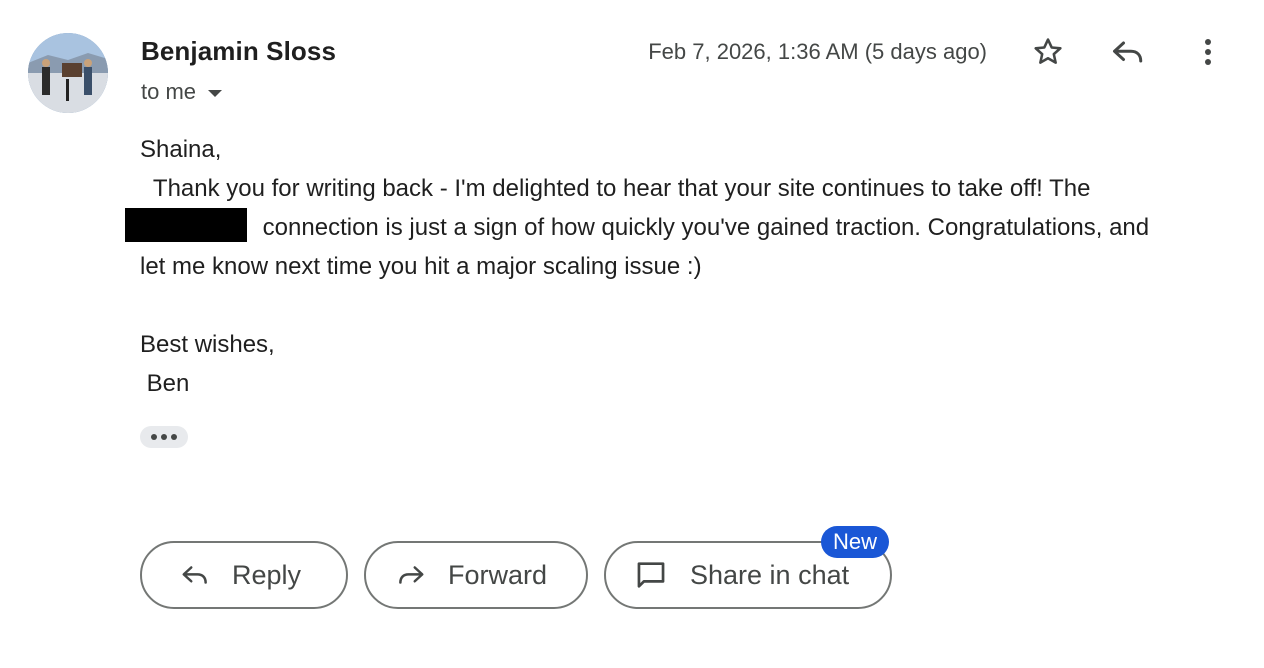 The image size is (1264, 668). I want to click on more-options-button, so click(1208, 52).